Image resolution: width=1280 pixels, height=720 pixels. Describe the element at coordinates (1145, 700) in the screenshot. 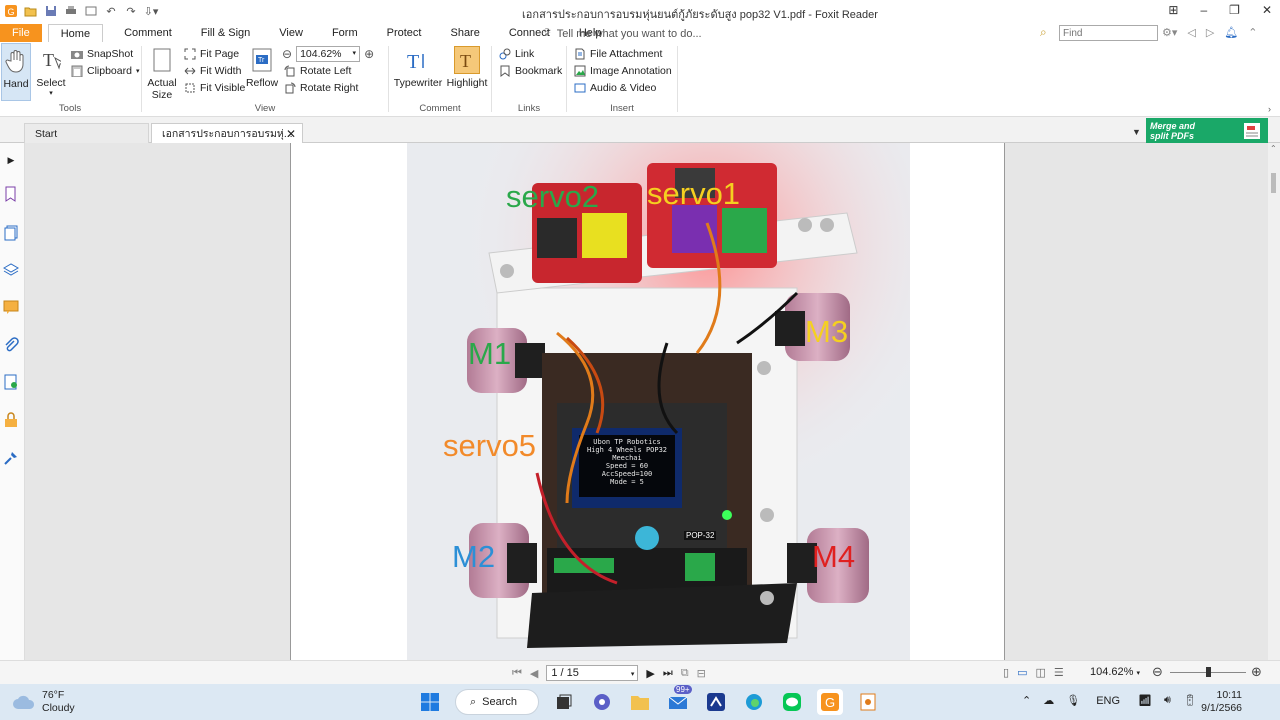

I see `wifi-icon: 📶︎` at that location.